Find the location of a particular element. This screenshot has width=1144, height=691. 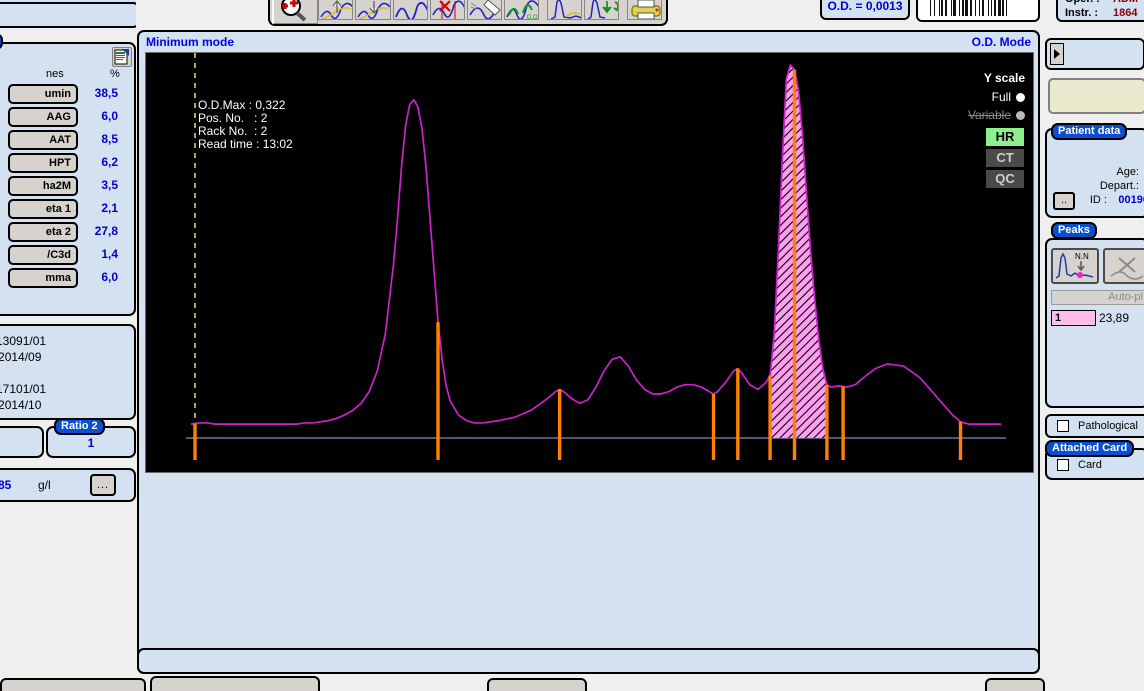

peaks-label: Peaks is located at coordinates (1074, 230).